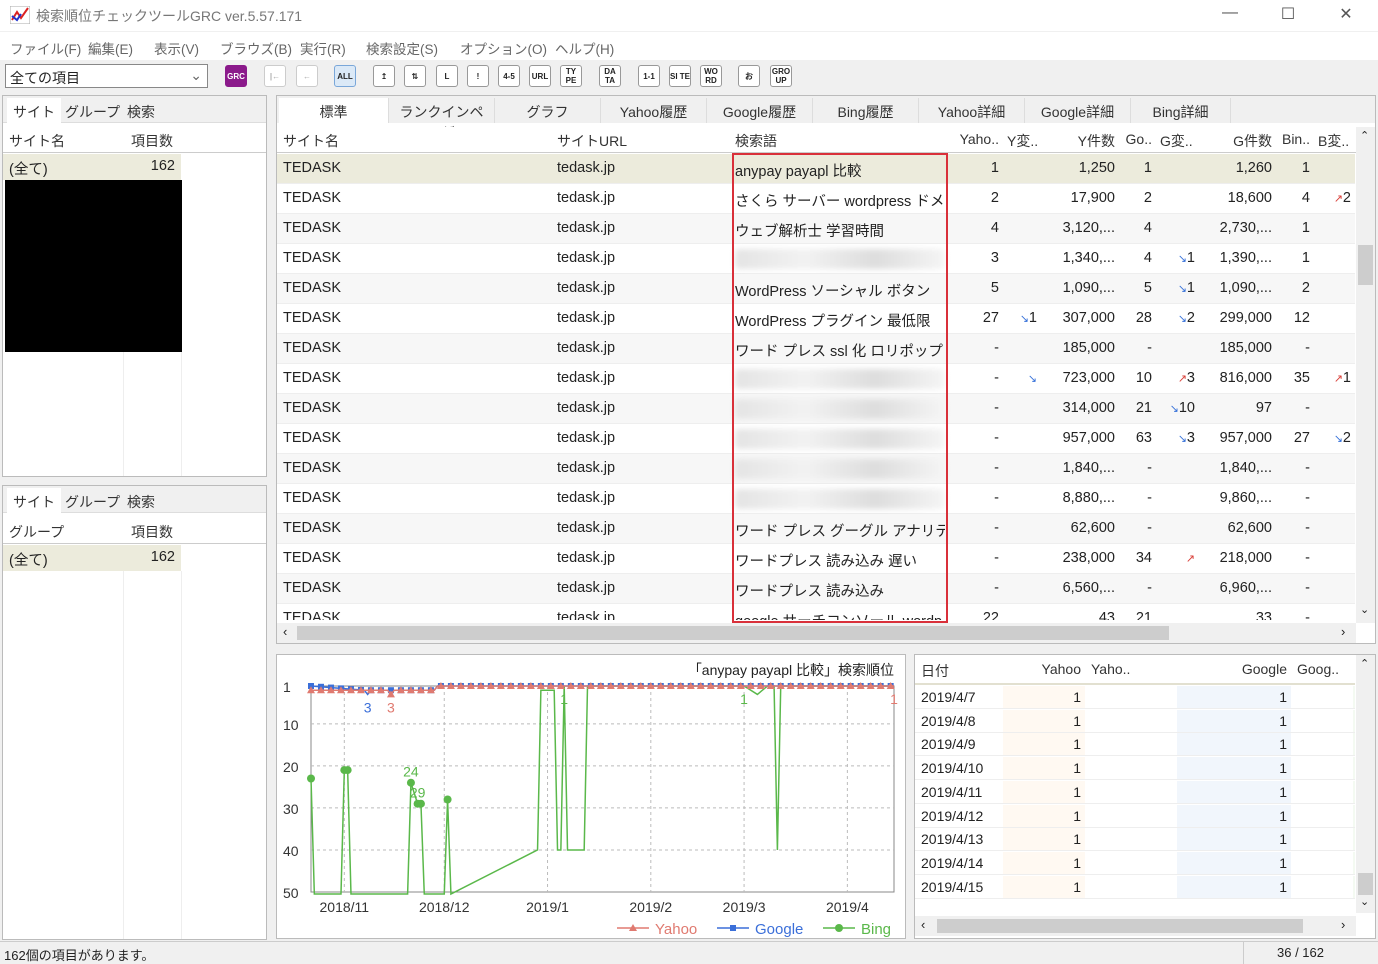  What do you see at coordinates (976, 139) in the screenshot?
I see `column-header: Yaho..` at bounding box center [976, 139].